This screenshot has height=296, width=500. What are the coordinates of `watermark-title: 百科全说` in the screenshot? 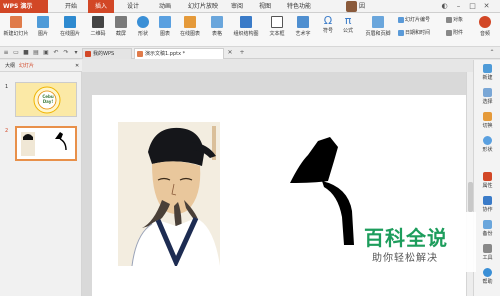 It's located at (406, 238).